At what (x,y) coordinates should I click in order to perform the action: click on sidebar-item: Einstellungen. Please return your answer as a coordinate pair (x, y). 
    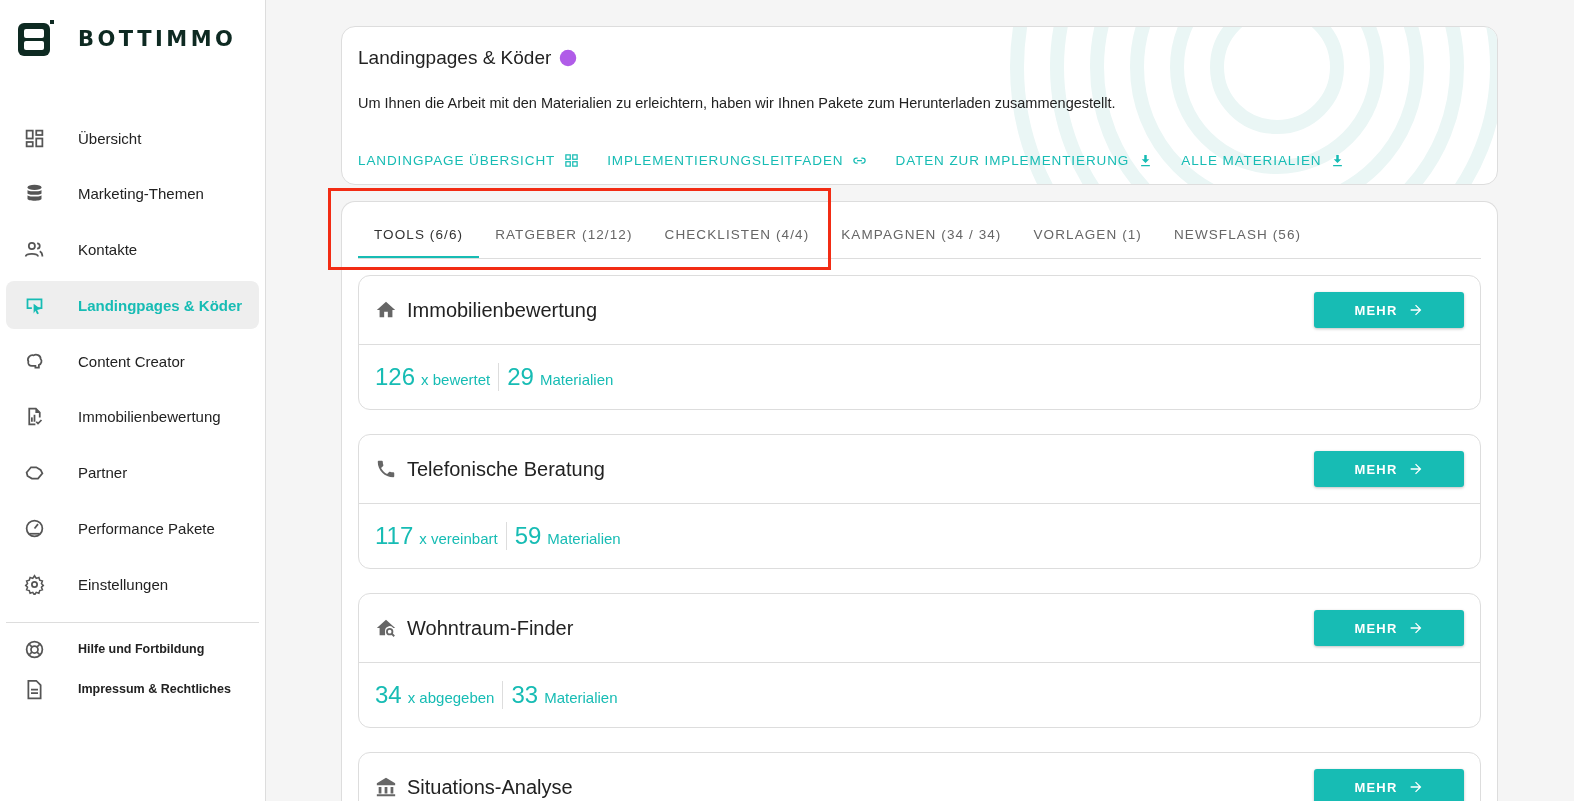
    Looking at the image, I should click on (132, 584).